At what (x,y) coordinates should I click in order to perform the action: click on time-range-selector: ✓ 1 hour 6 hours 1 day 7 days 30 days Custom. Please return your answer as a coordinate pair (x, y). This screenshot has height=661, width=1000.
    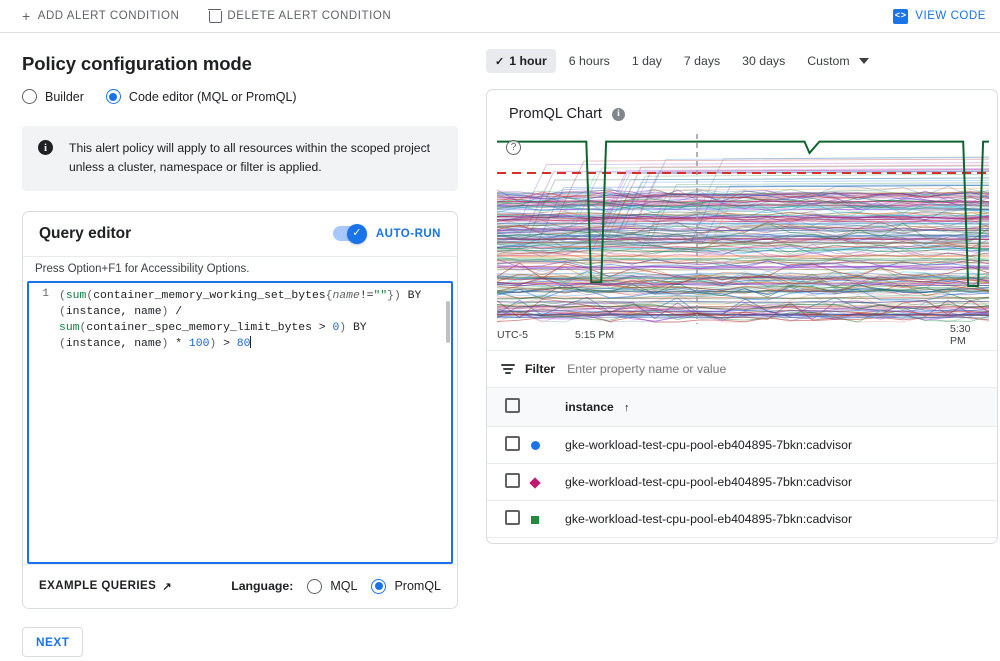
    Looking at the image, I should click on (739, 61).